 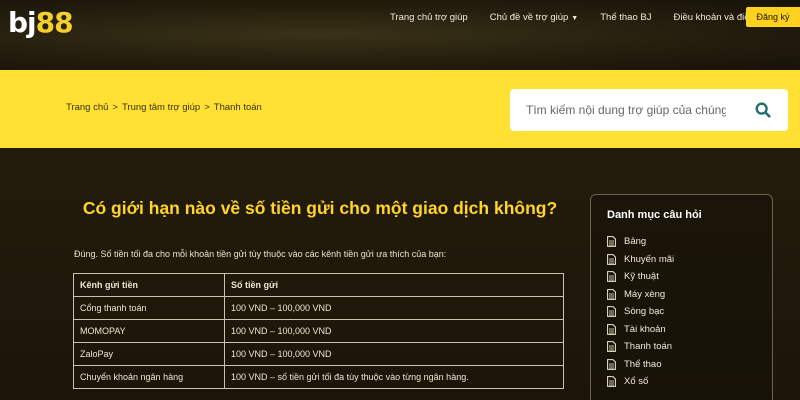 What do you see at coordinates (649, 259) in the screenshot?
I see `category-label: Khuyến mãi` at bounding box center [649, 259].